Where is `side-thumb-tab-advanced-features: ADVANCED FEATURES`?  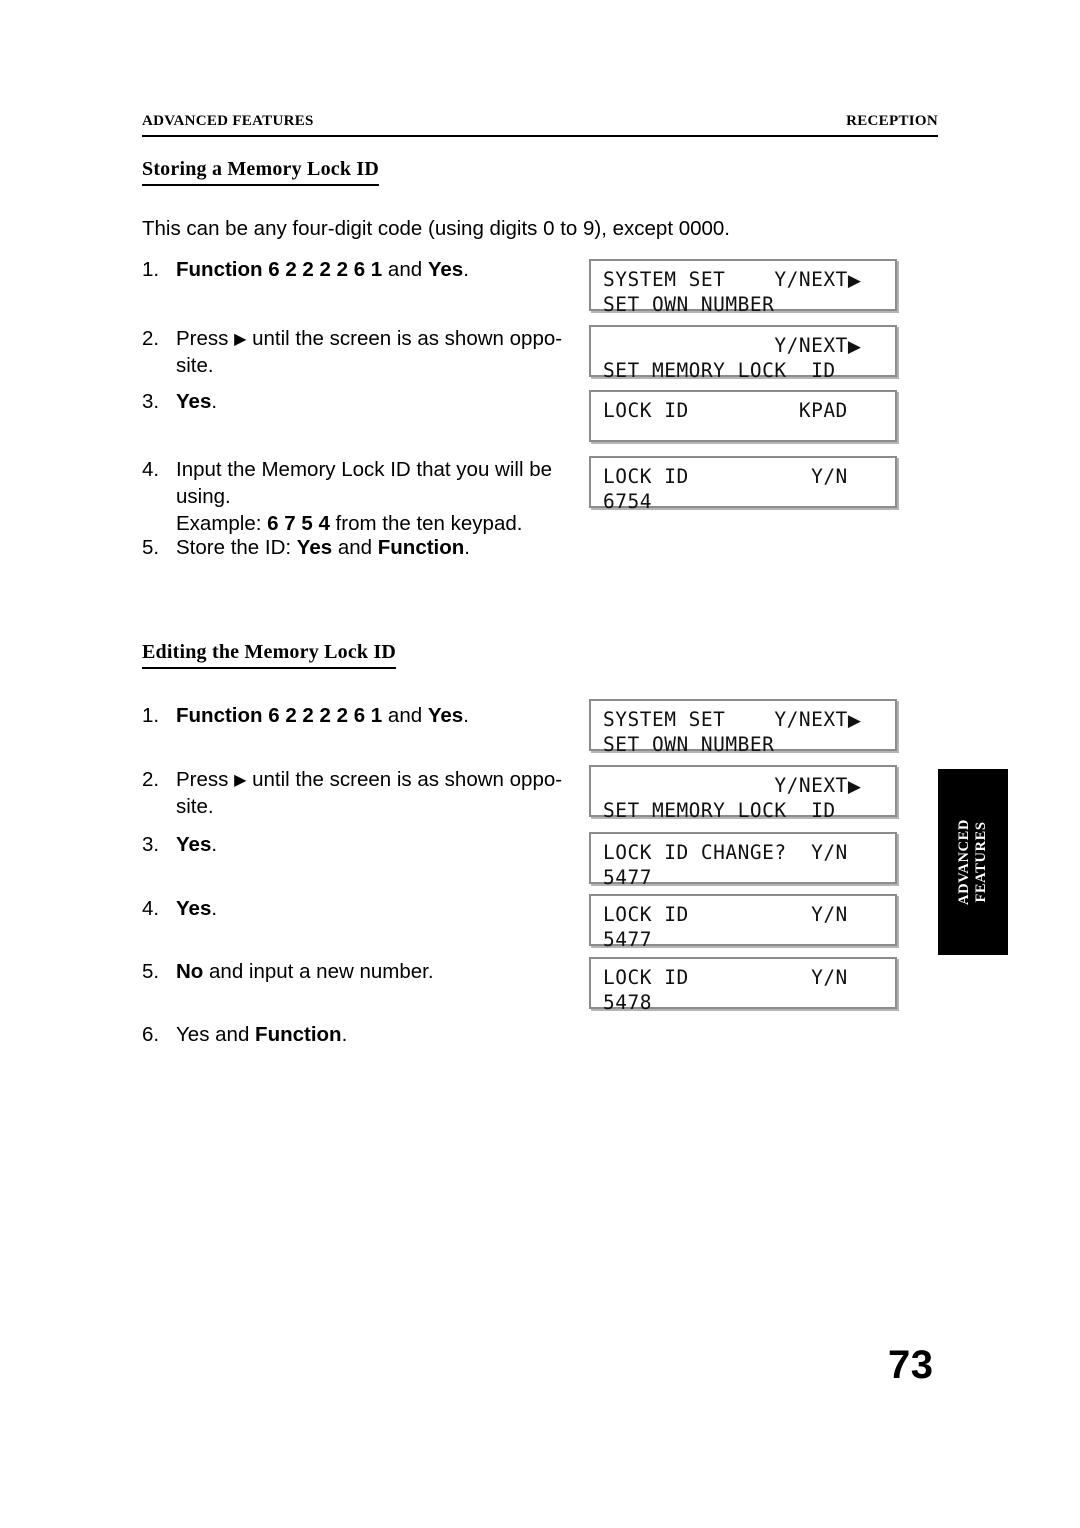 side-thumb-tab-advanced-features: ADVANCED FEATURES is located at coordinates (973, 862).